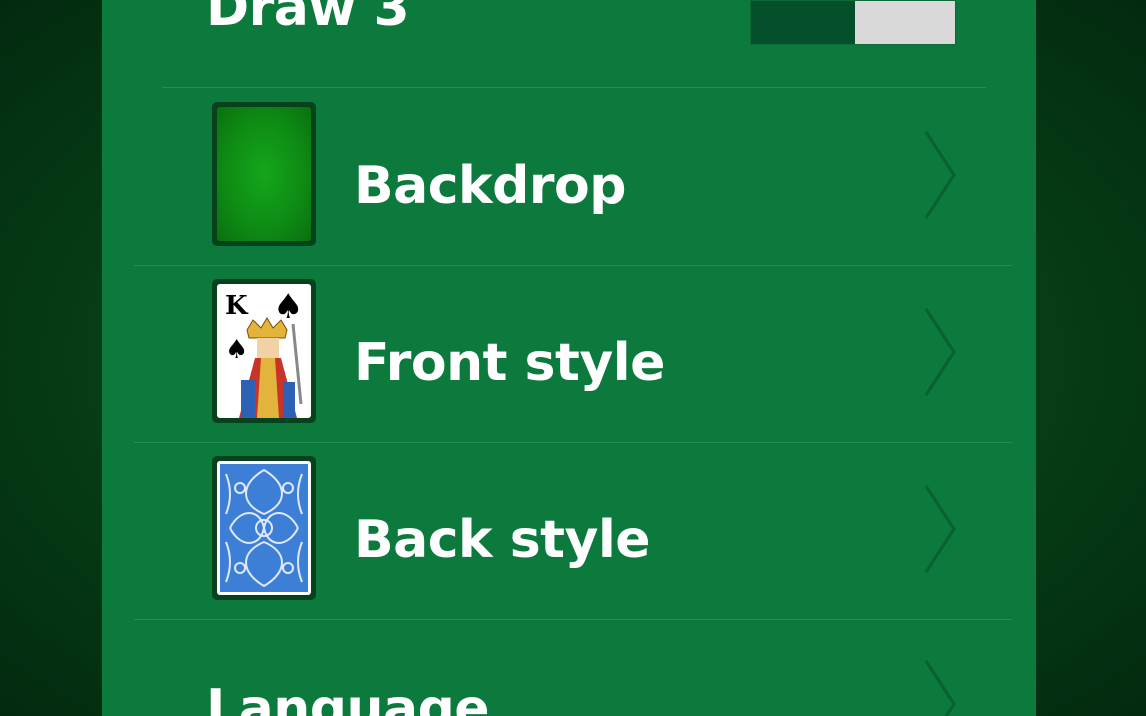  Describe the element at coordinates (502, 540) in the screenshot. I see `back-style-label: Back style` at that location.